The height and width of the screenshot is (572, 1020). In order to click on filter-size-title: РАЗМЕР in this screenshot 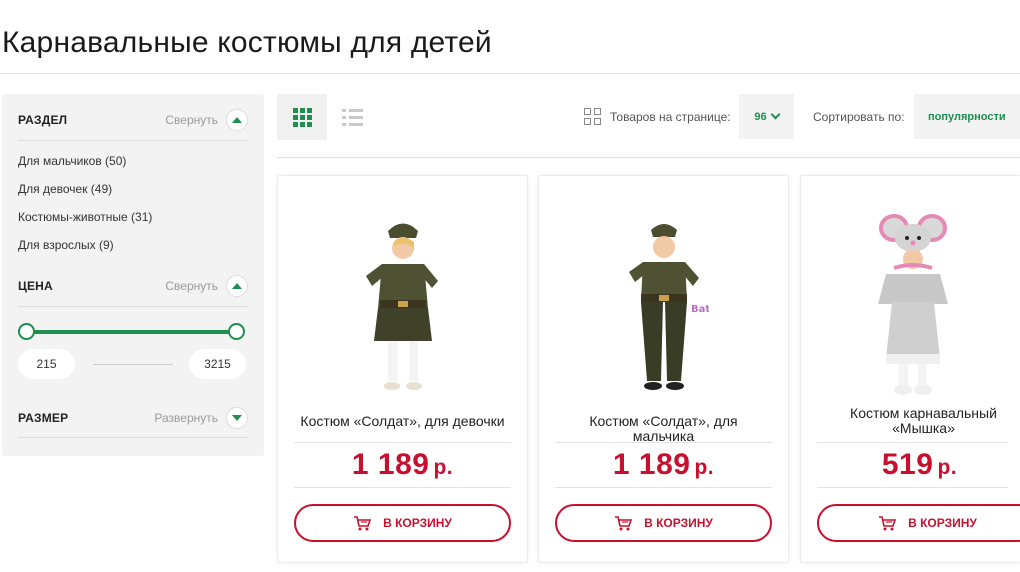, I will do `click(43, 418)`.